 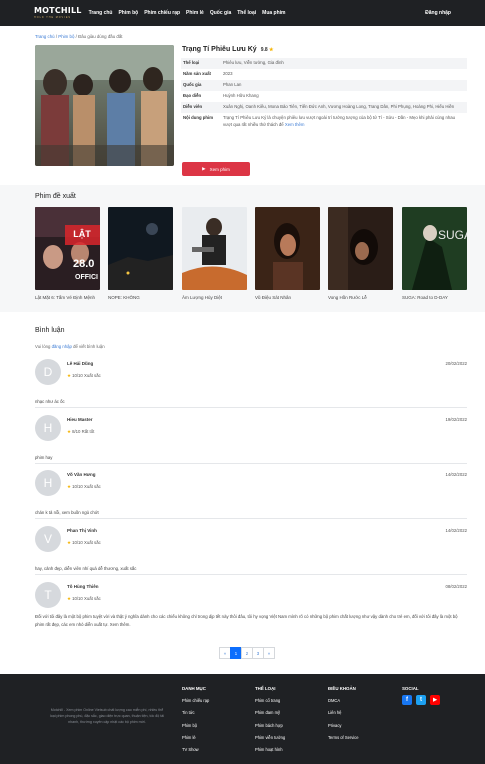 I want to click on info-value: 2023, so click(x=228, y=74).